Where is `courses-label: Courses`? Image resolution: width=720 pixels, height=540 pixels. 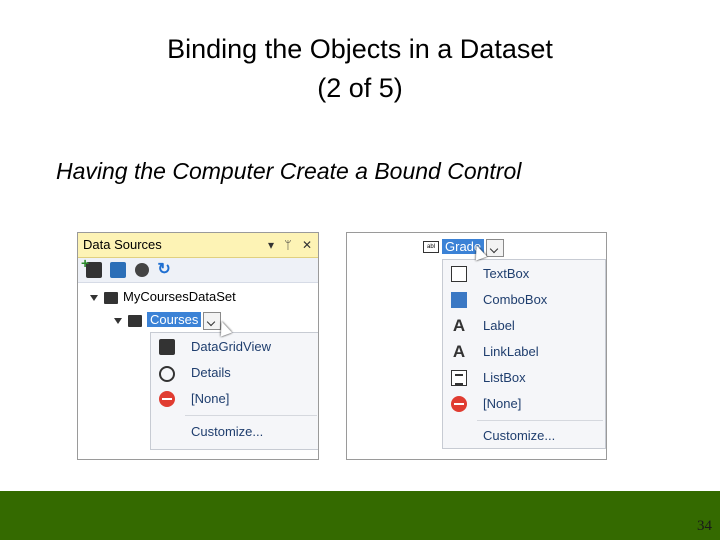
courses-label: Courses is located at coordinates (174, 319).